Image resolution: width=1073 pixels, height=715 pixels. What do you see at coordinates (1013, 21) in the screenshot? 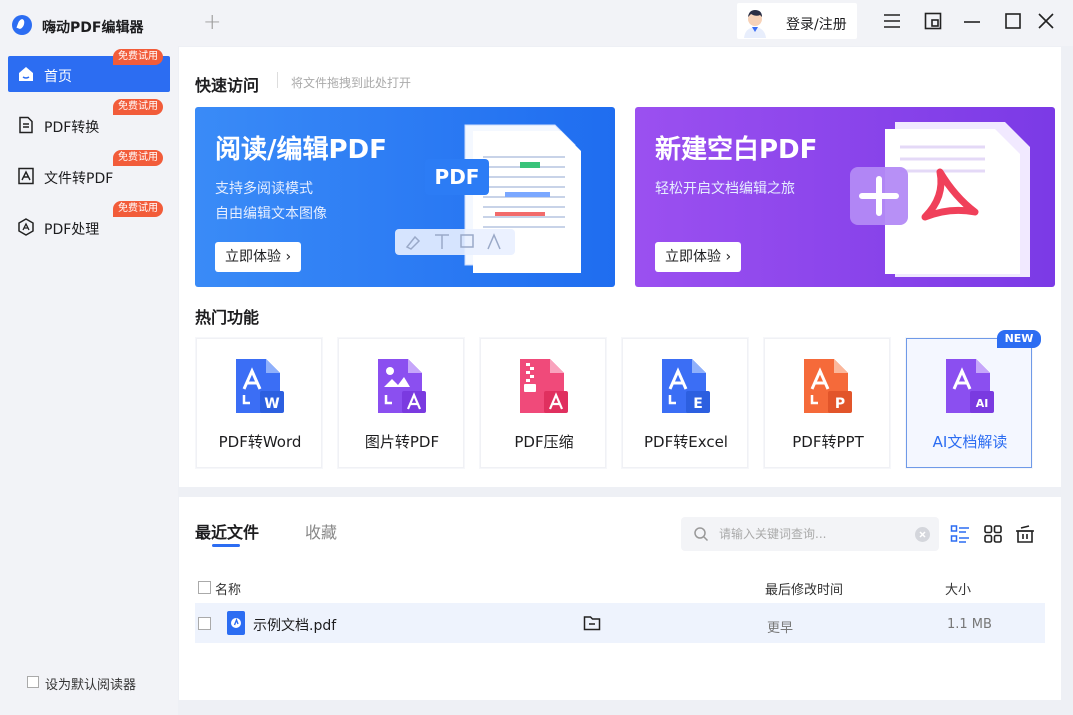
I see `maximize-icon` at bounding box center [1013, 21].